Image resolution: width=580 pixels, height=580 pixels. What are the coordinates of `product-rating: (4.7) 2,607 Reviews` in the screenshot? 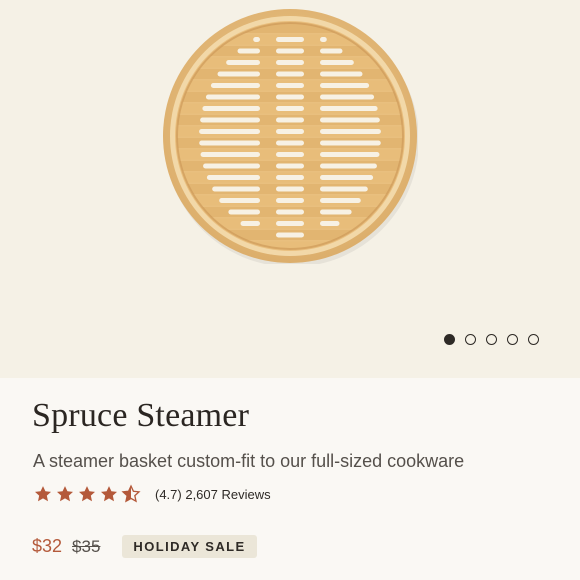 It's located at (152, 494).